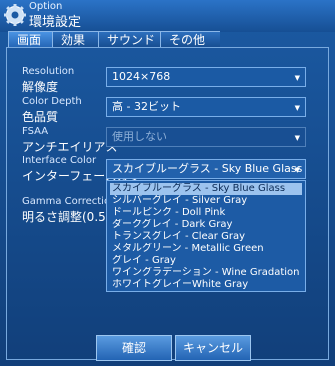 The image size is (335, 366). Describe the element at coordinates (206, 261) in the screenshot. I see `dropdown-option: グレイ - Gray` at that location.